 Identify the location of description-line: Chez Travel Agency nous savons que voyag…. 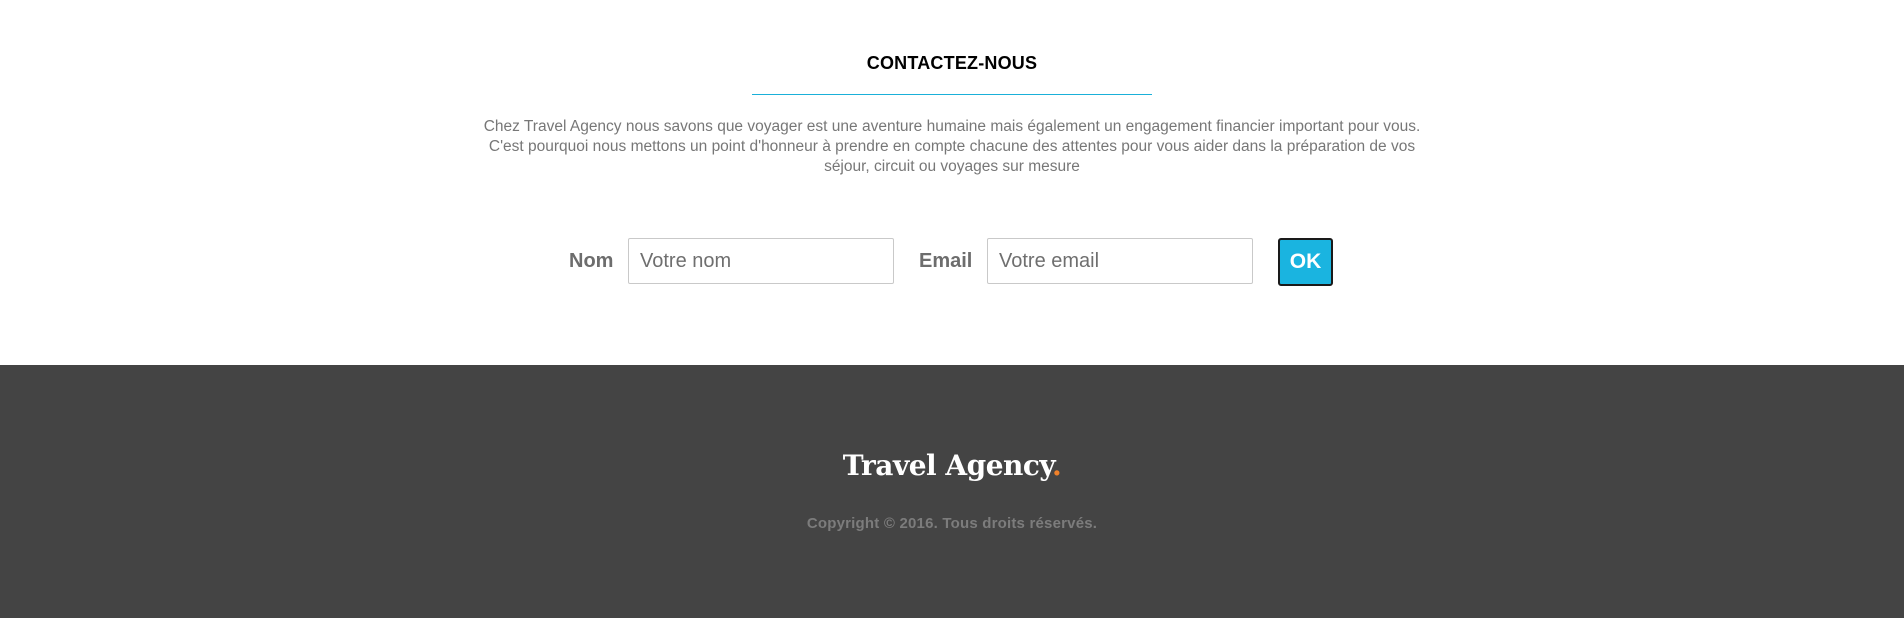
(952, 126).